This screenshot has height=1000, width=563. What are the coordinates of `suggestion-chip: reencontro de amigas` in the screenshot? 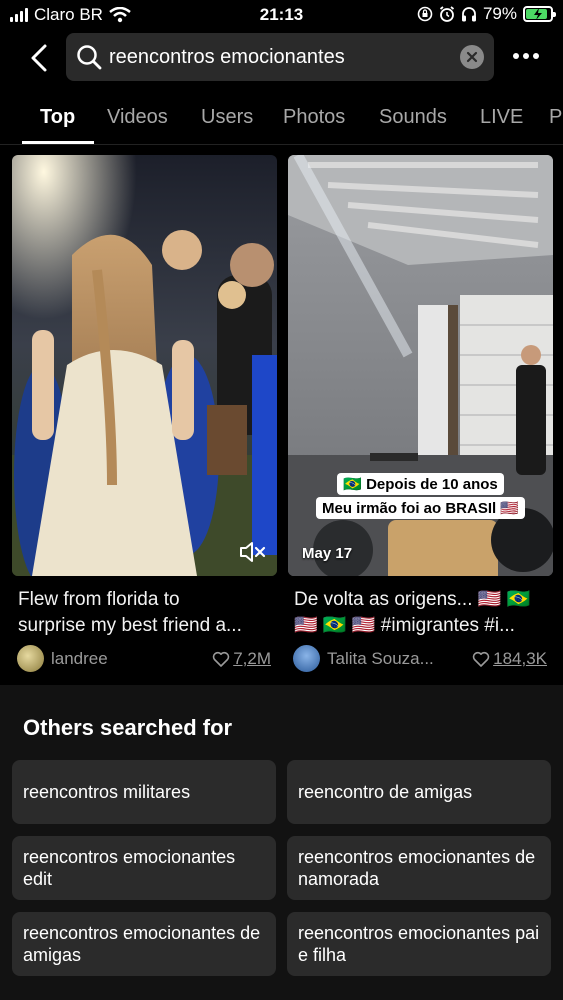 It's located at (419, 792).